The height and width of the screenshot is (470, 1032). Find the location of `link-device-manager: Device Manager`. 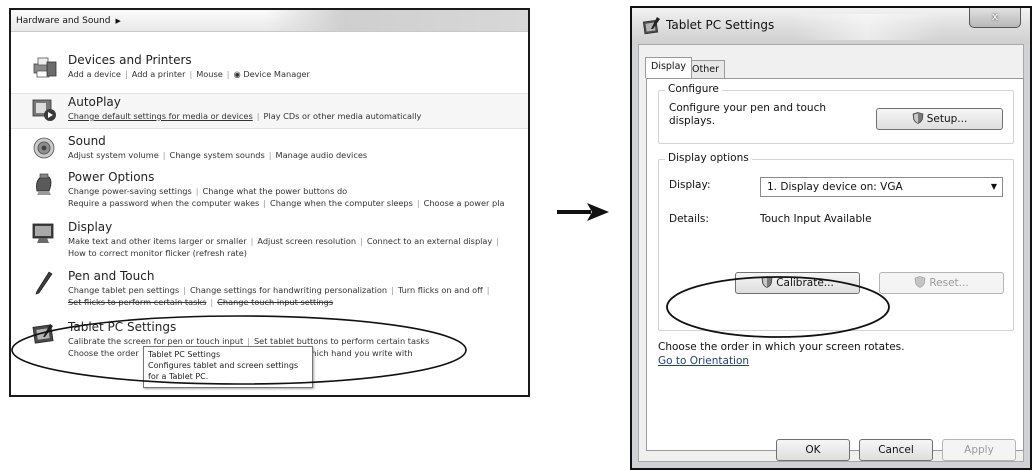

link-device-manager: Device Manager is located at coordinates (276, 74).